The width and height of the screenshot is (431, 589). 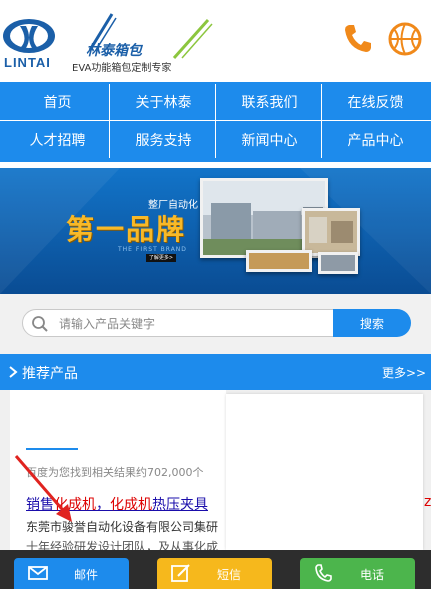 I want to click on tab-underline, so click(x=52, y=449).